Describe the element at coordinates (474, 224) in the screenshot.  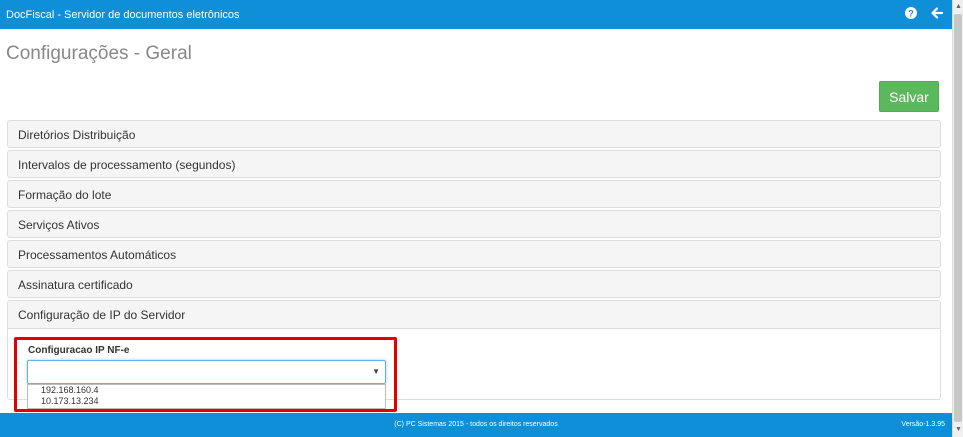
I see `panel-servicos-ativos: Serviços Ativos` at that location.